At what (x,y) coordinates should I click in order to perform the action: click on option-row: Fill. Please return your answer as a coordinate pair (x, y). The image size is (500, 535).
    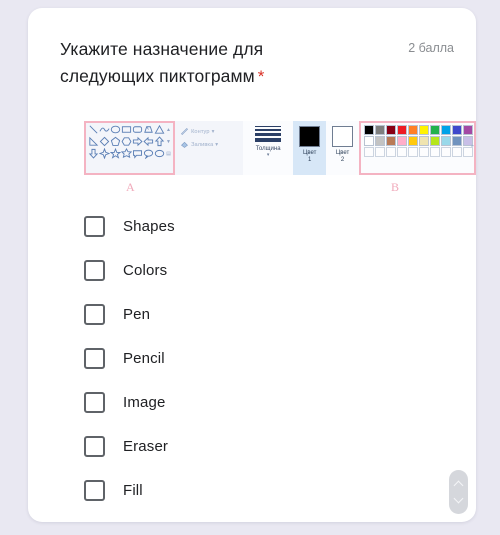
    Looking at the image, I should click on (256, 490).